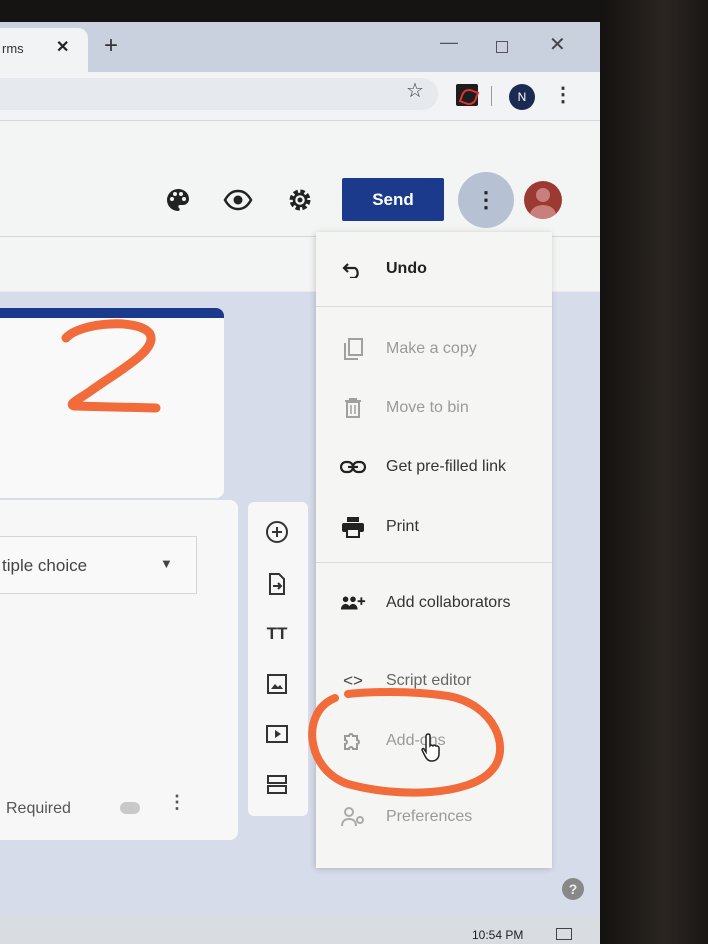 This screenshot has width=708, height=944. I want to click on required-toggle, so click(130, 808).